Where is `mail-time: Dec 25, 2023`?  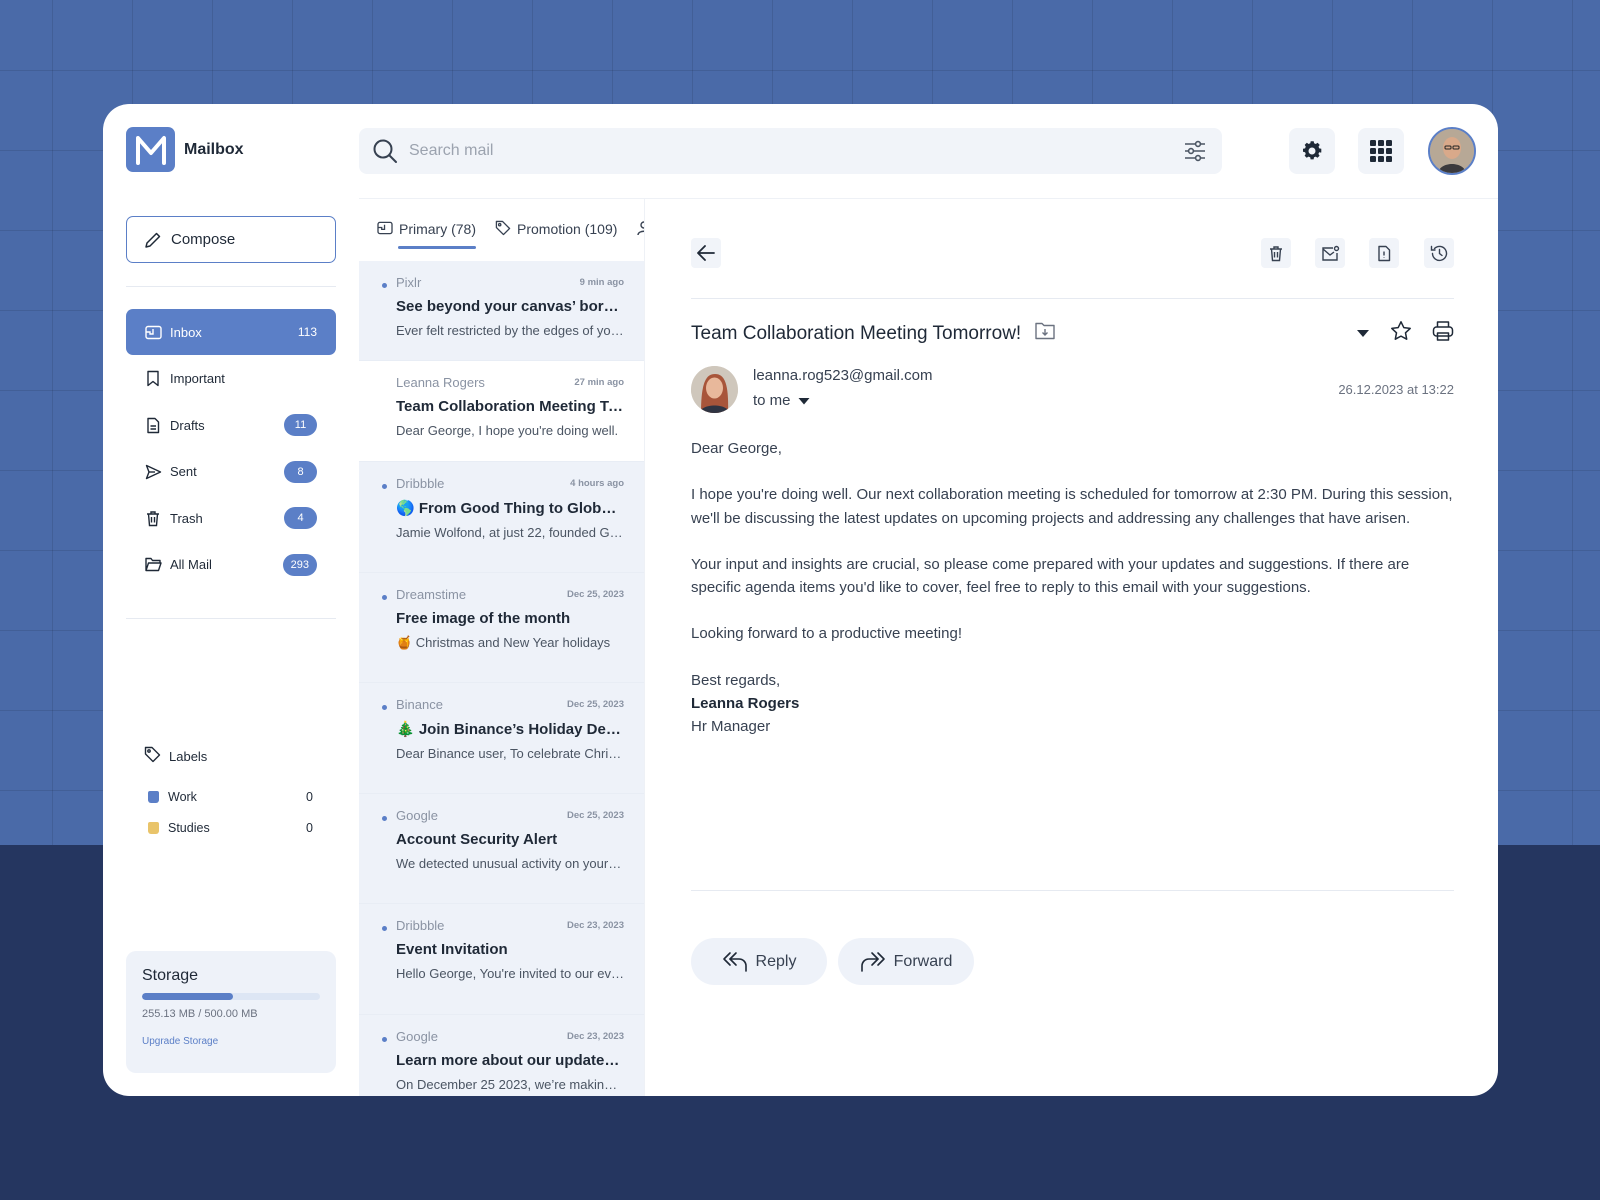 mail-time: Dec 25, 2023 is located at coordinates (595, 704).